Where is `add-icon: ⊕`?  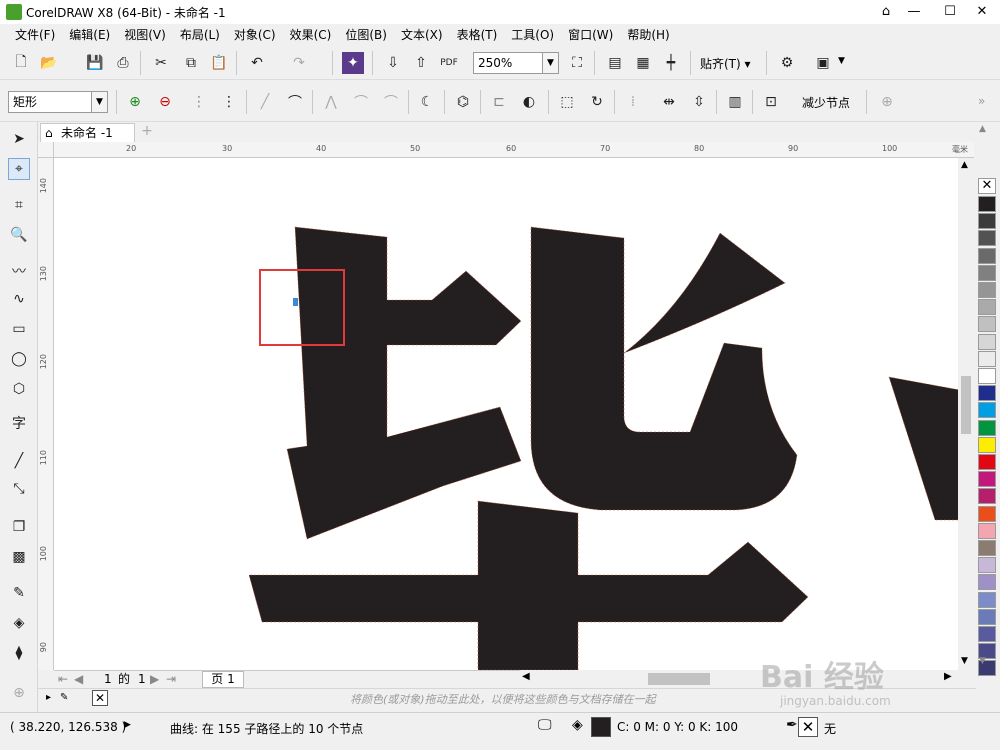 add-icon: ⊕ is located at coordinates (887, 102).